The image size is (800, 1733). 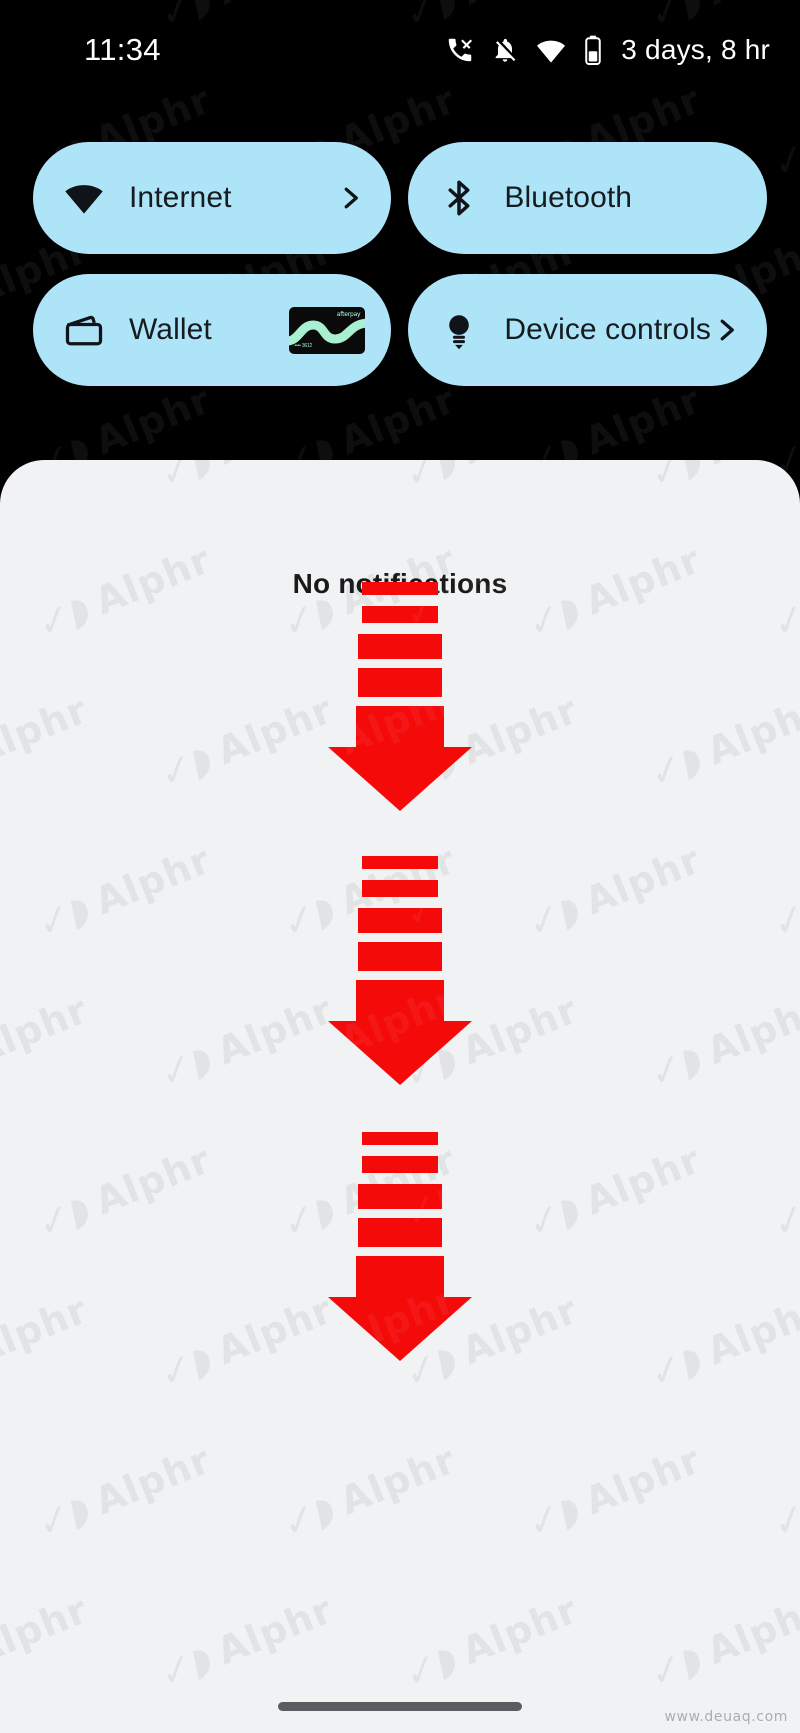 I want to click on notifications-off-icon, so click(x=505, y=50).